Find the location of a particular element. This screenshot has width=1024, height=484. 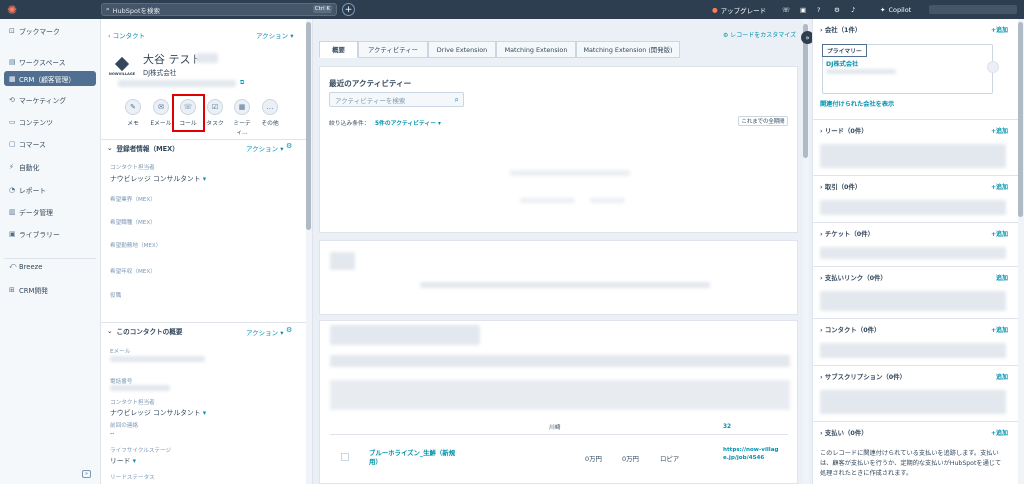

activity-search-input: アクティビティーを検索 ⌕ is located at coordinates (396, 99).